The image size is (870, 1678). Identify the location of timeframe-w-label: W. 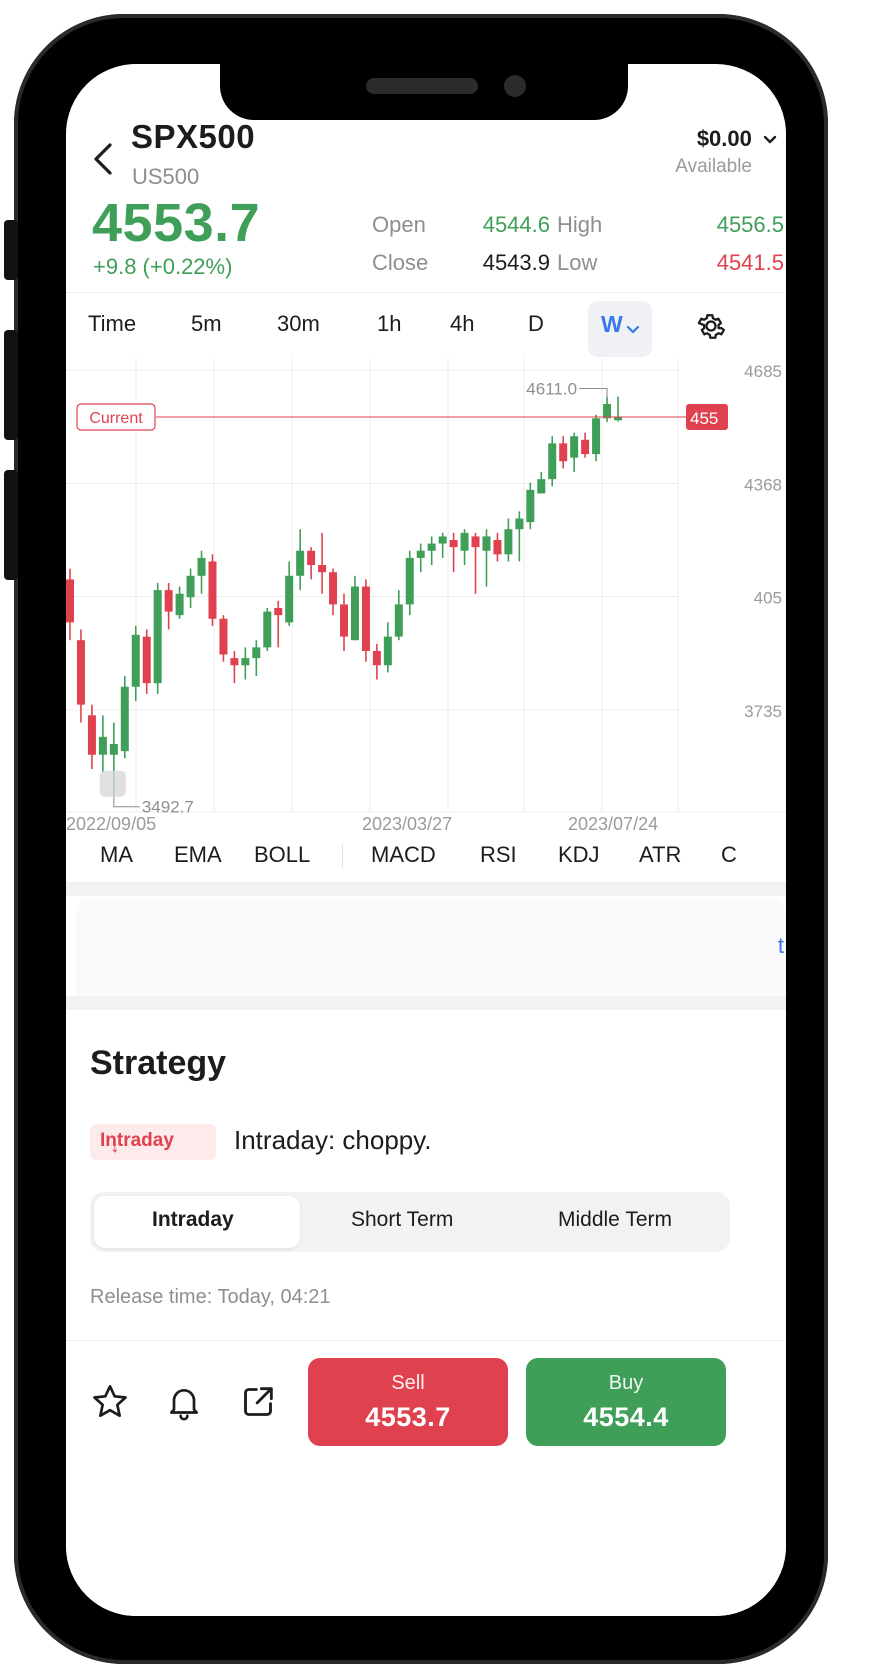
(612, 324).